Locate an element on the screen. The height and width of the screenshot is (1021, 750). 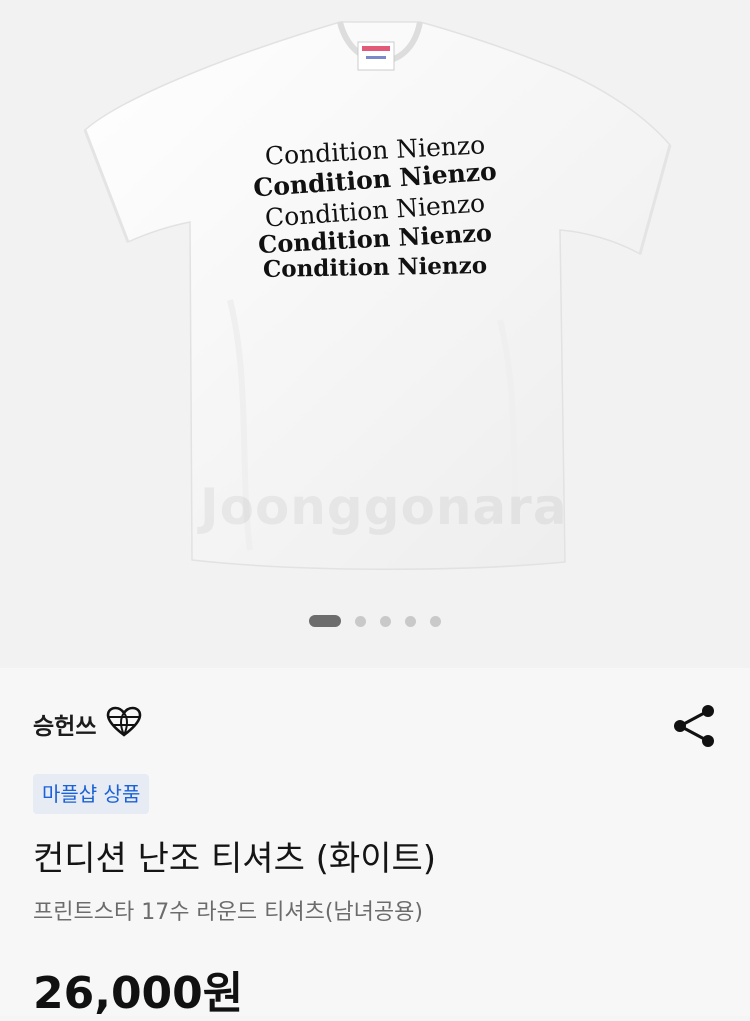
product-title: 컨디션 난조 티셔츠 (화이트) is located at coordinates (235, 859).